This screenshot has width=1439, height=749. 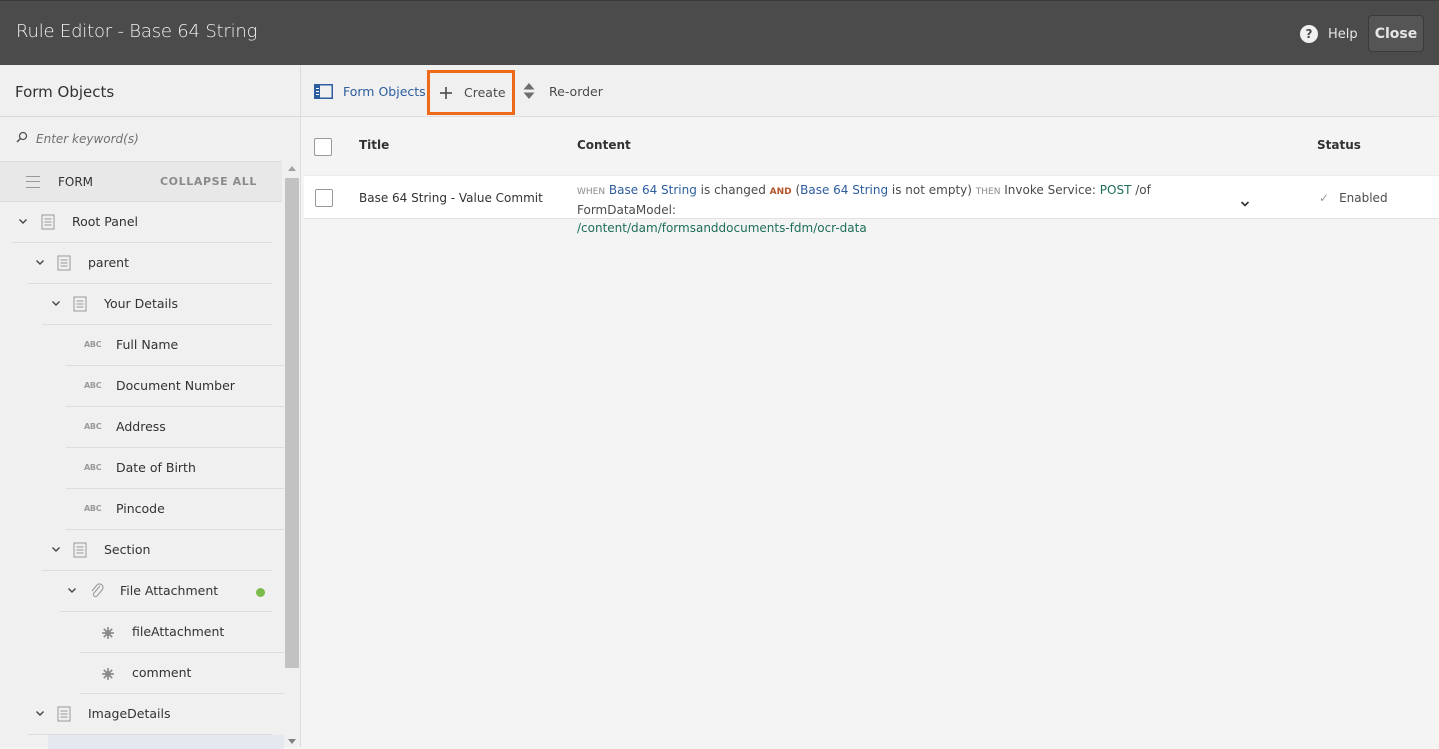 I want to click on rule-indicator-dot, so click(x=260, y=592).